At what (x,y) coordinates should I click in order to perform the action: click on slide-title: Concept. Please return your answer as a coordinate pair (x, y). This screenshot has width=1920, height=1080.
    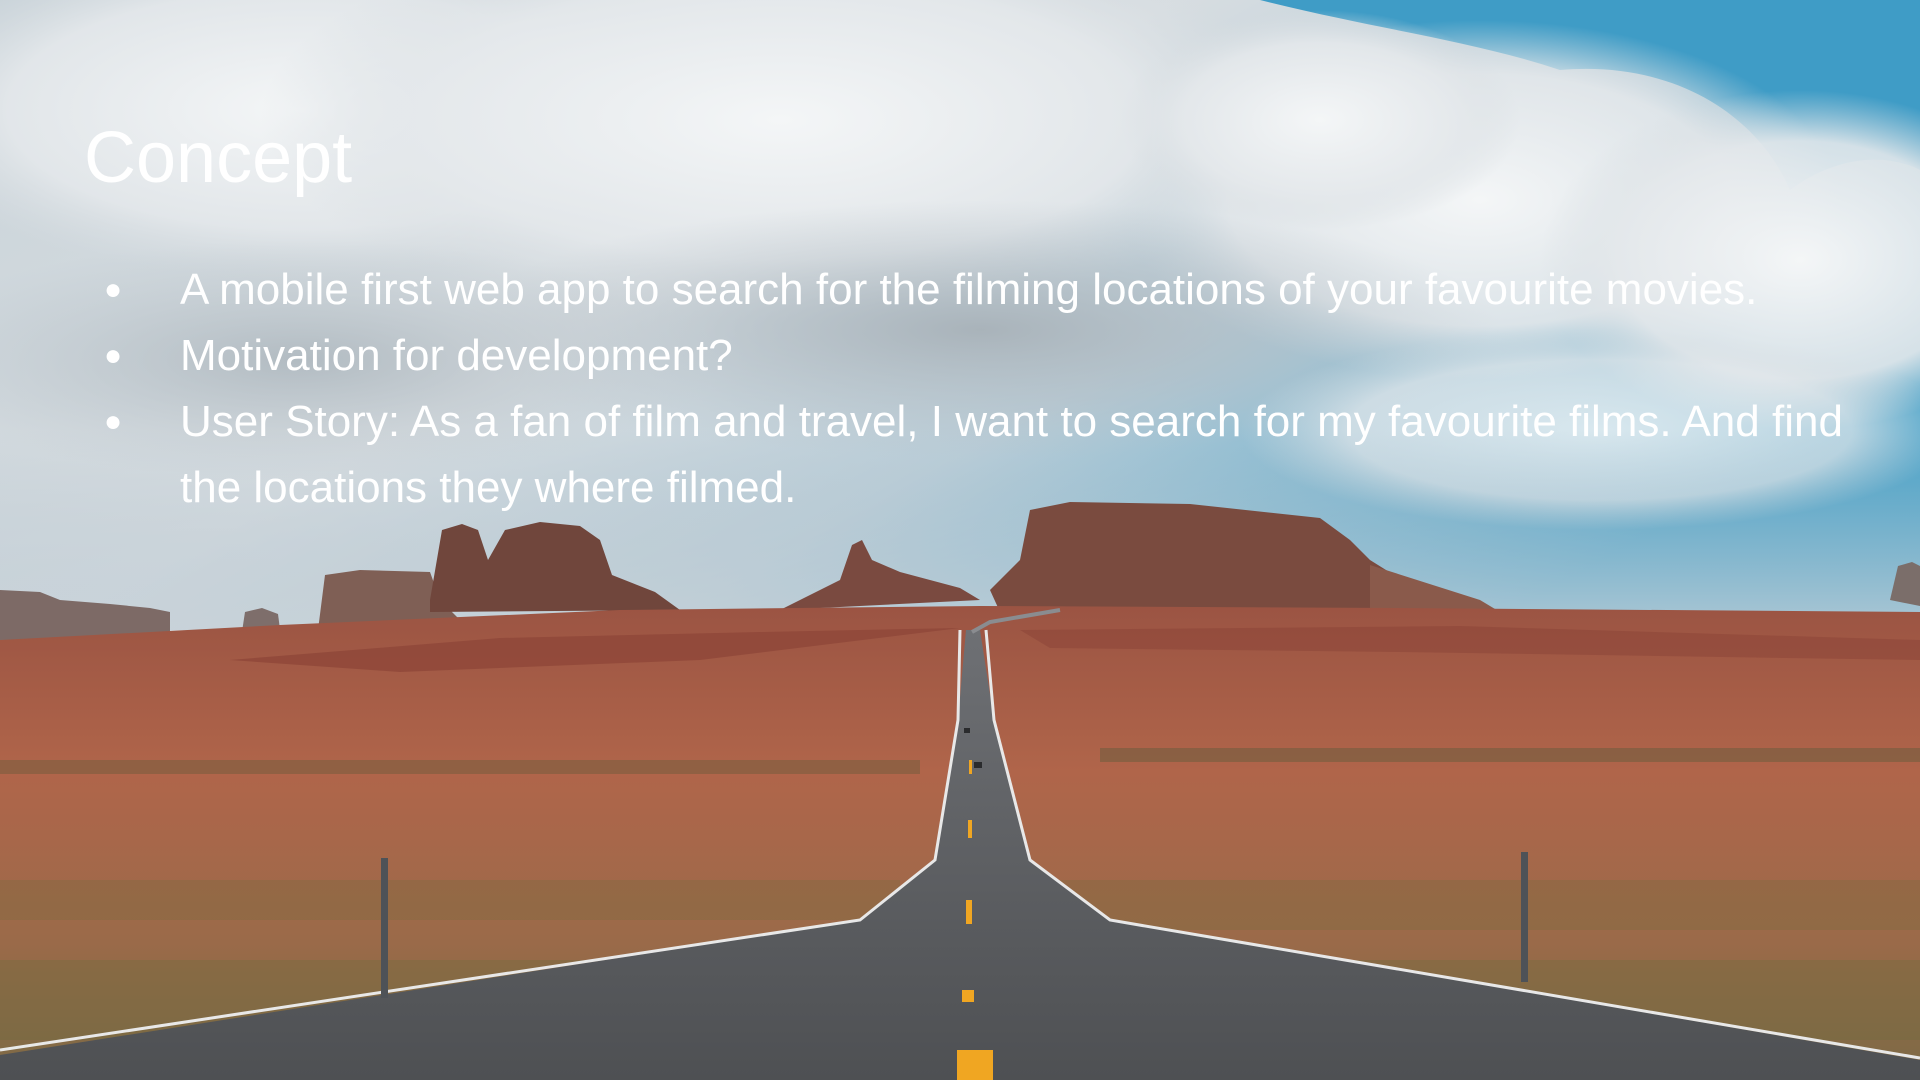
    Looking at the image, I should click on (218, 158).